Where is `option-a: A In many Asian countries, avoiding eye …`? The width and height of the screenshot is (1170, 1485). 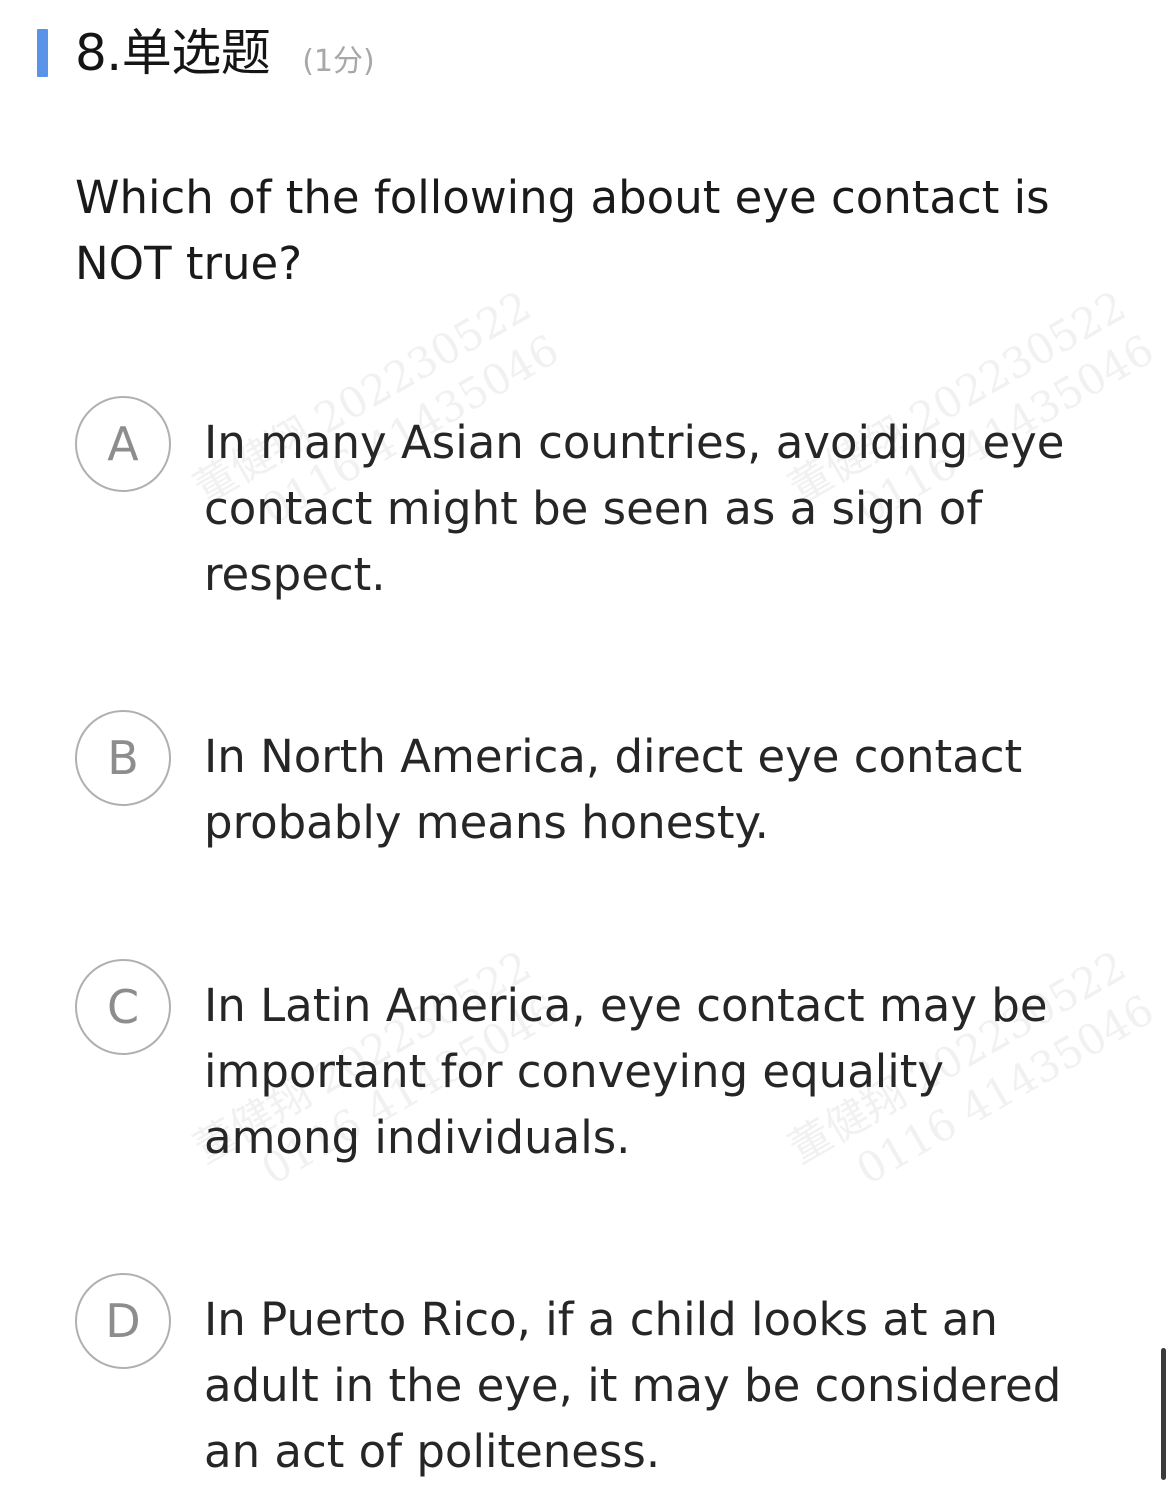
option-a: A In many Asian countries, avoiding eye … is located at coordinates (595, 502).